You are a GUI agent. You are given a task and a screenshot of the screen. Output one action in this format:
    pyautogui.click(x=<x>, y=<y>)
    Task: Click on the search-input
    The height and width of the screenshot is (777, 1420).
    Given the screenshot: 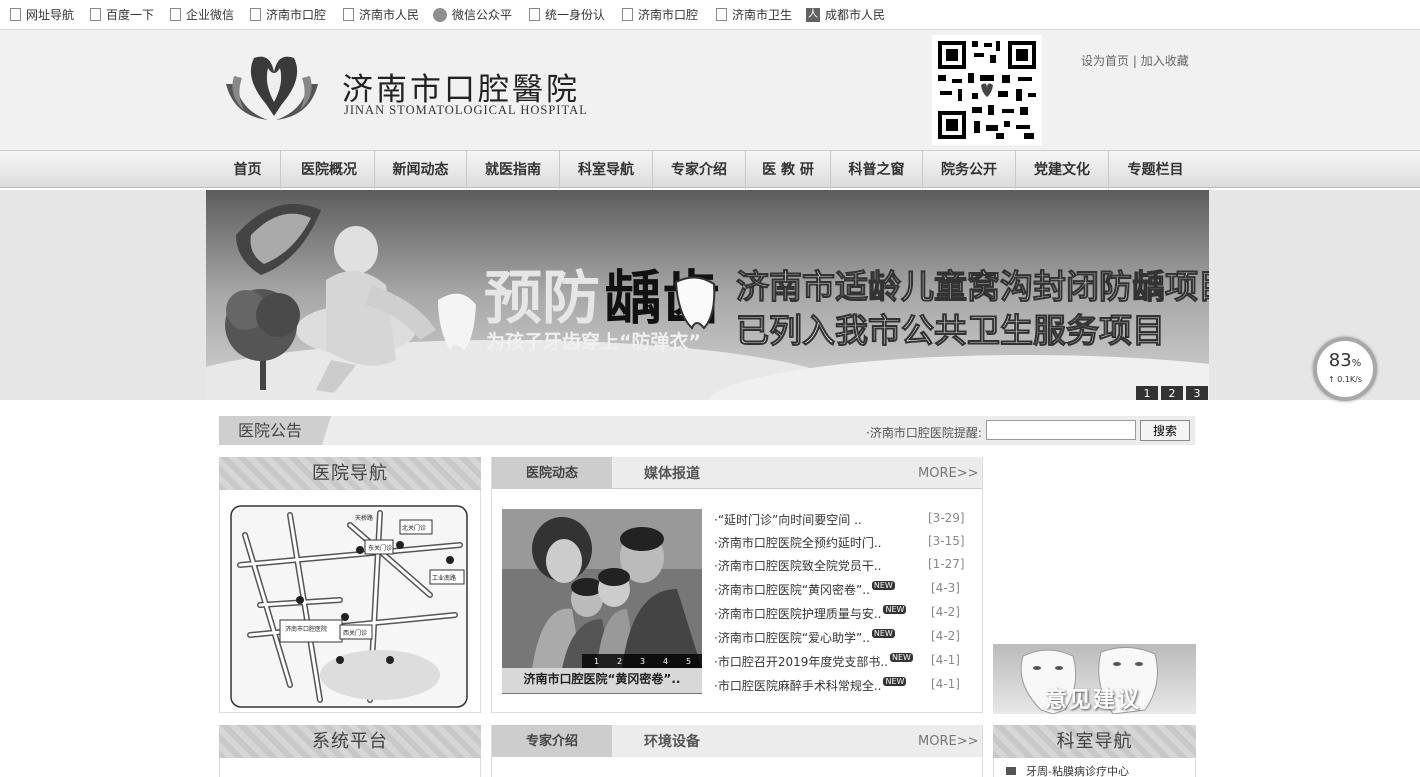 What is the action you would take?
    pyautogui.click(x=1061, y=430)
    